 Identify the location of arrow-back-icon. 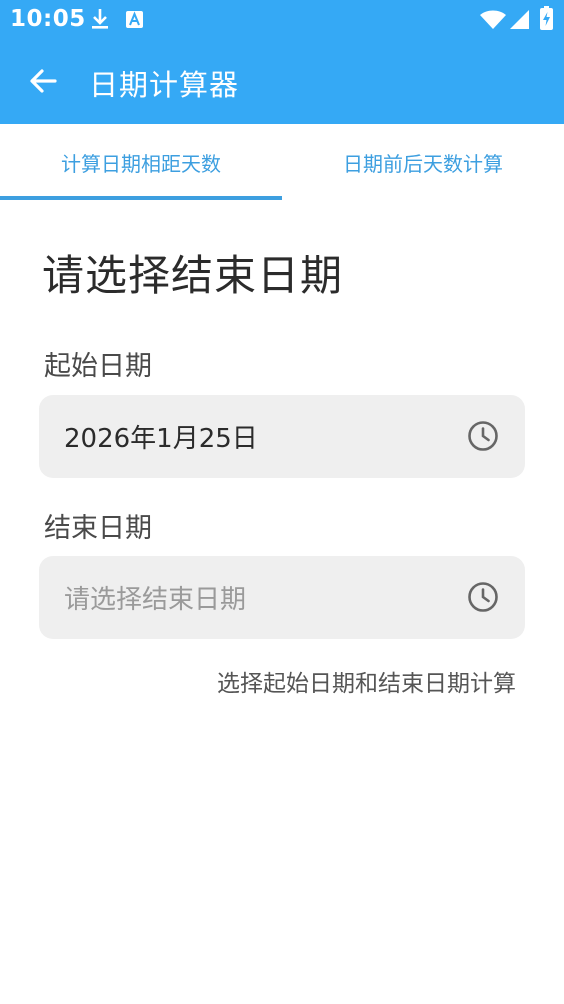
(43, 81).